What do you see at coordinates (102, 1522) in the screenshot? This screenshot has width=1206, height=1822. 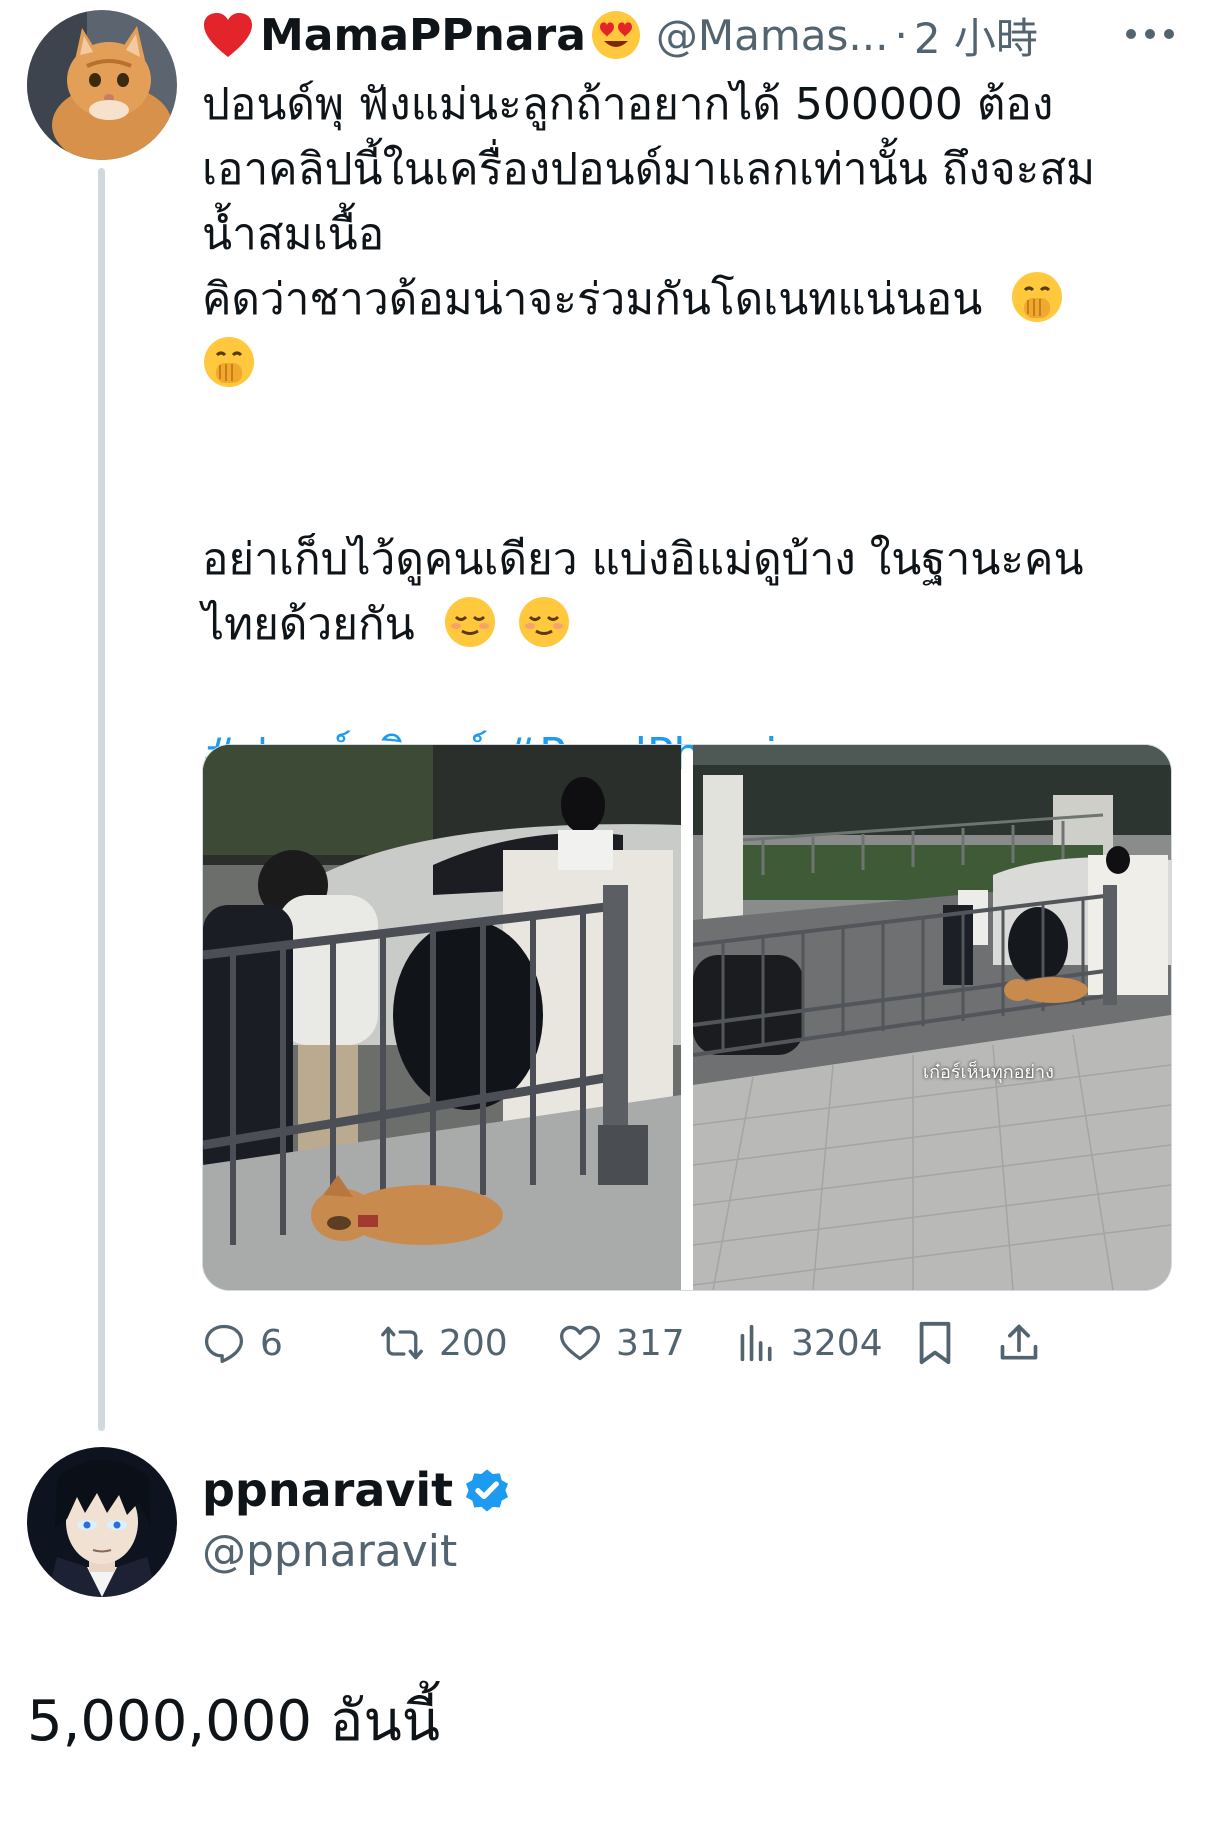 I see `reply-author-avatar` at bounding box center [102, 1522].